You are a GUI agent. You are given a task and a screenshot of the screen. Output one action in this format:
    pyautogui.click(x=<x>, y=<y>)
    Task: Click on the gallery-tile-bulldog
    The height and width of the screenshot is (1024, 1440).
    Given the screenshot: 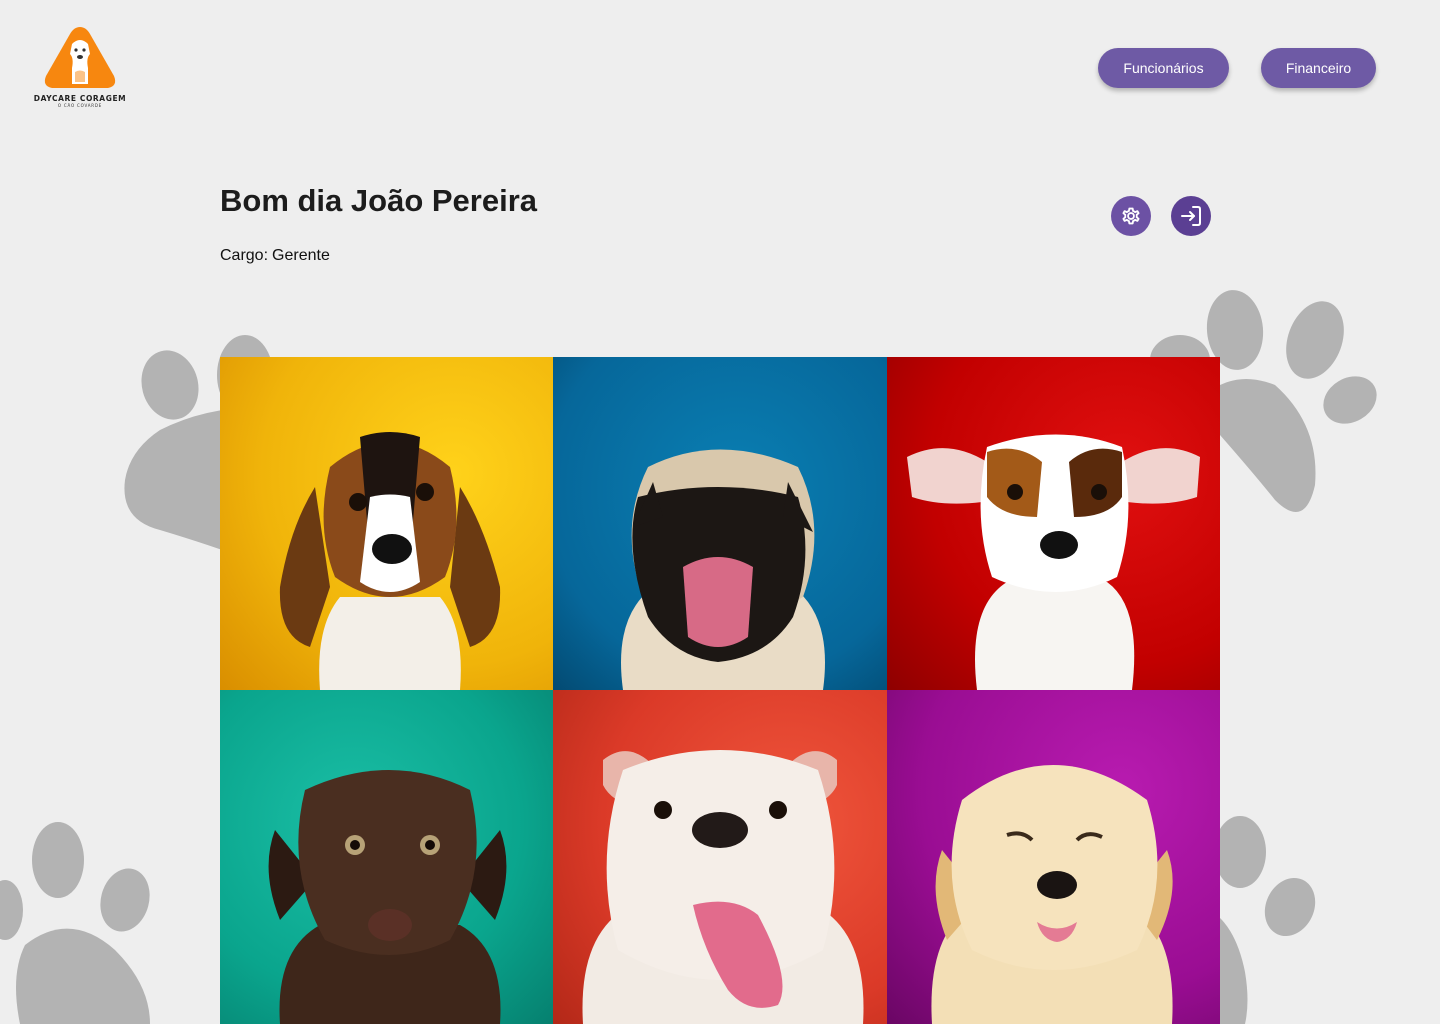 What is the action you would take?
    pyautogui.click(x=720, y=857)
    